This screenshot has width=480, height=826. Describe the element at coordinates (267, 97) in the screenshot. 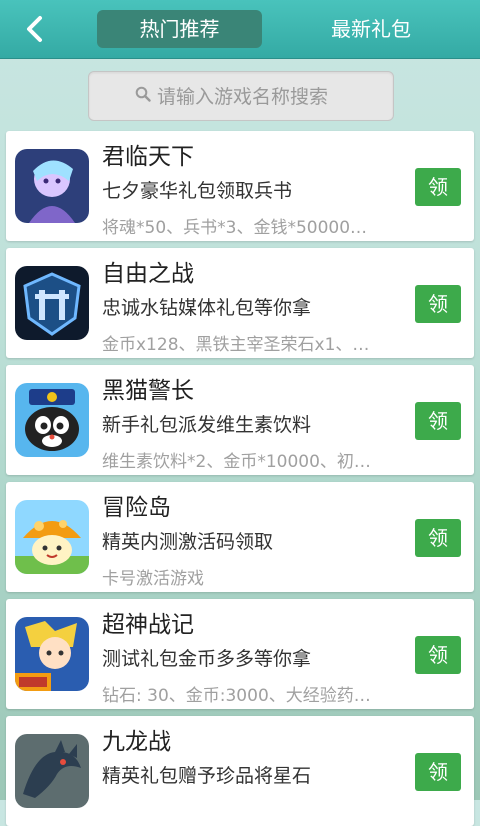

I see `search-input` at that location.